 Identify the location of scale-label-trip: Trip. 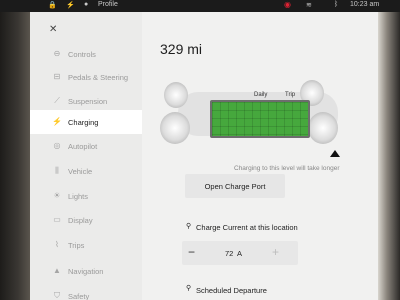
(290, 95).